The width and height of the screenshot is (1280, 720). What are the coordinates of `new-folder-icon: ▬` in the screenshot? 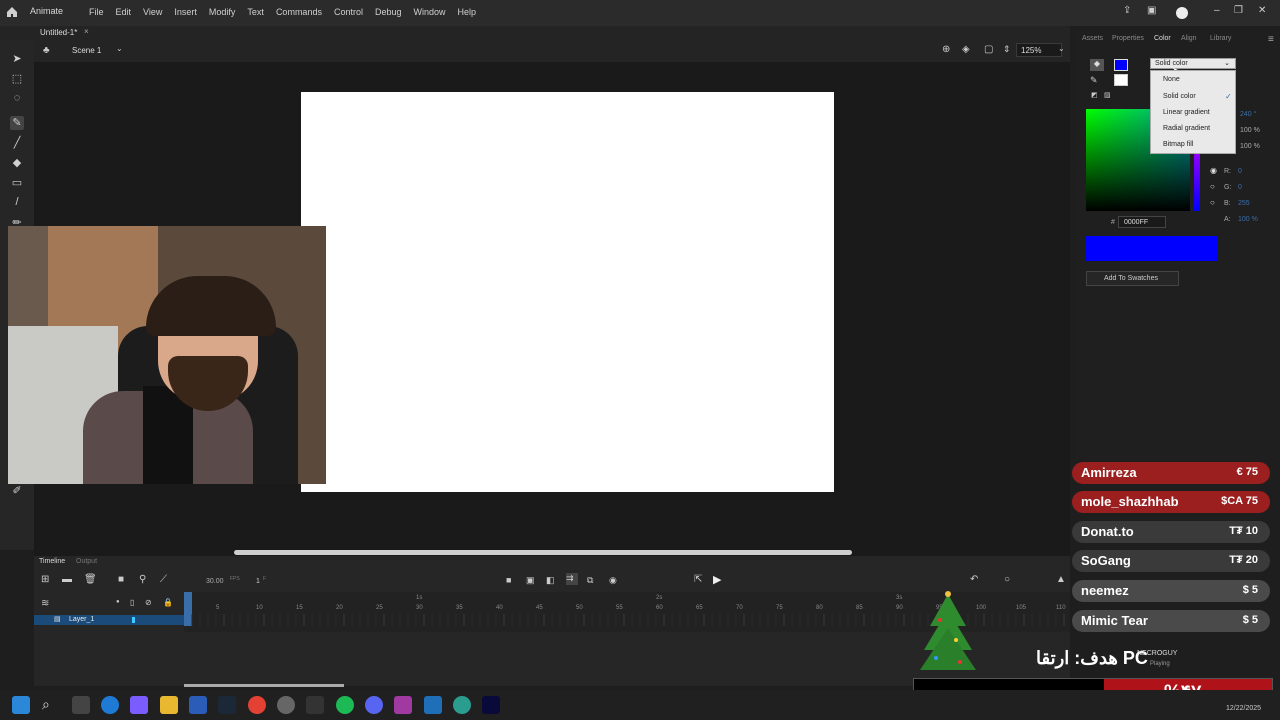 It's located at (67, 579).